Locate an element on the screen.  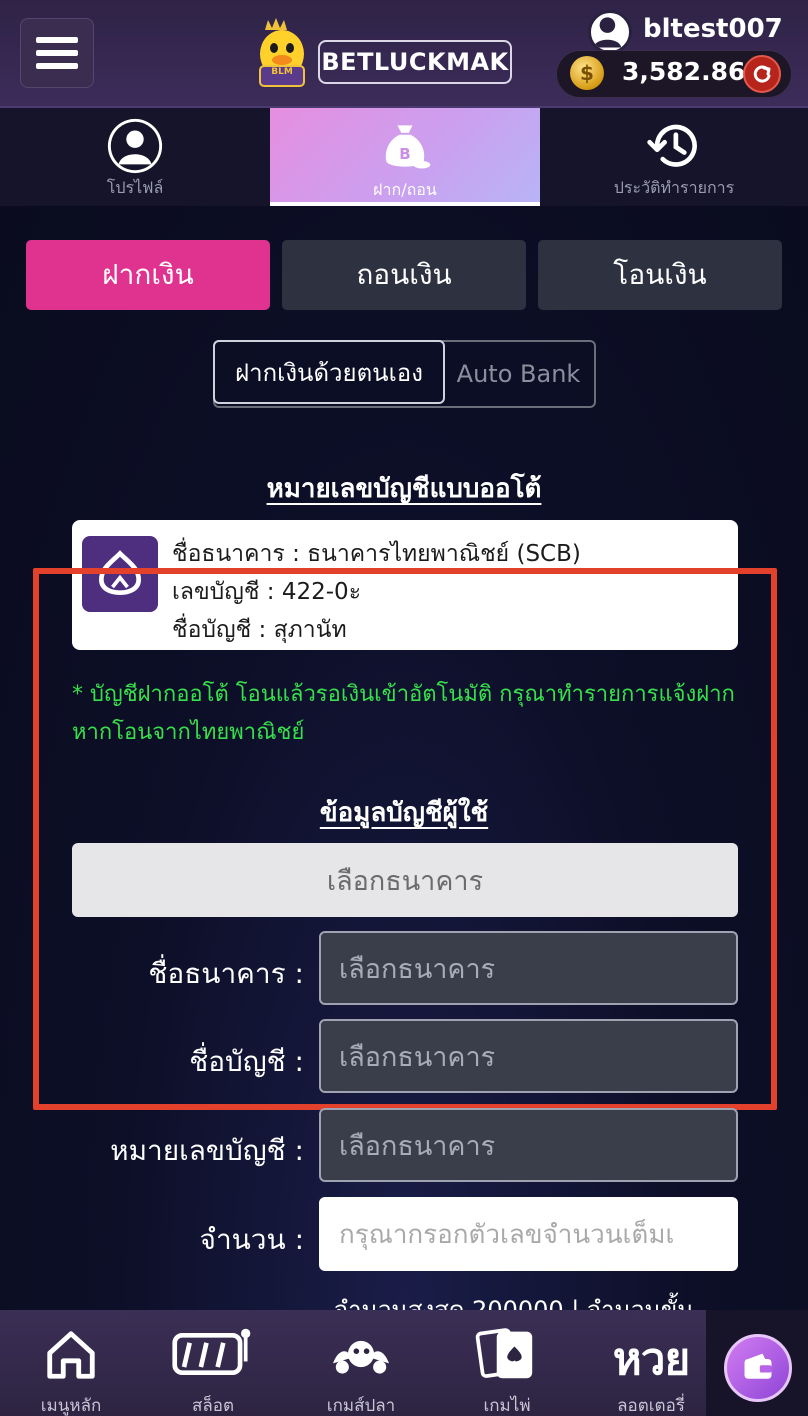
money-bag-icon: B is located at coordinates (408, 147).